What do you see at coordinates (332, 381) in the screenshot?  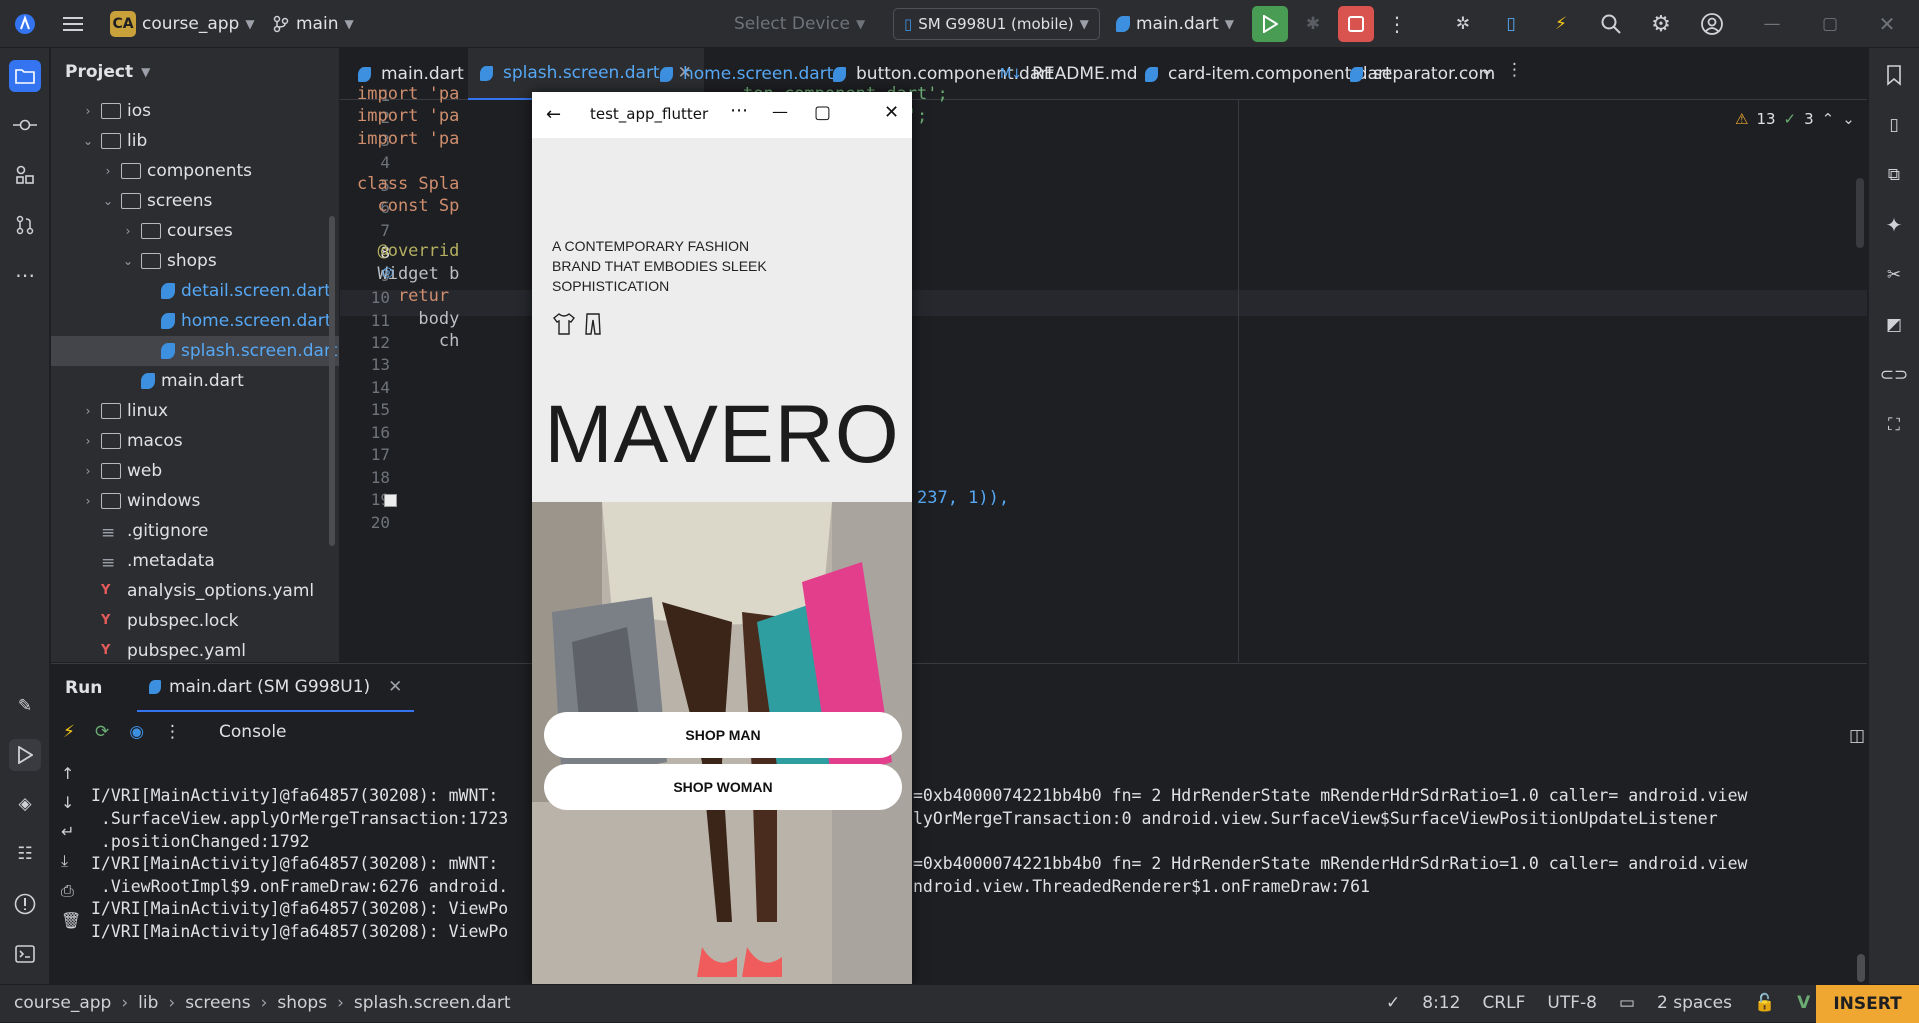 I see `tree-scrollbar` at bounding box center [332, 381].